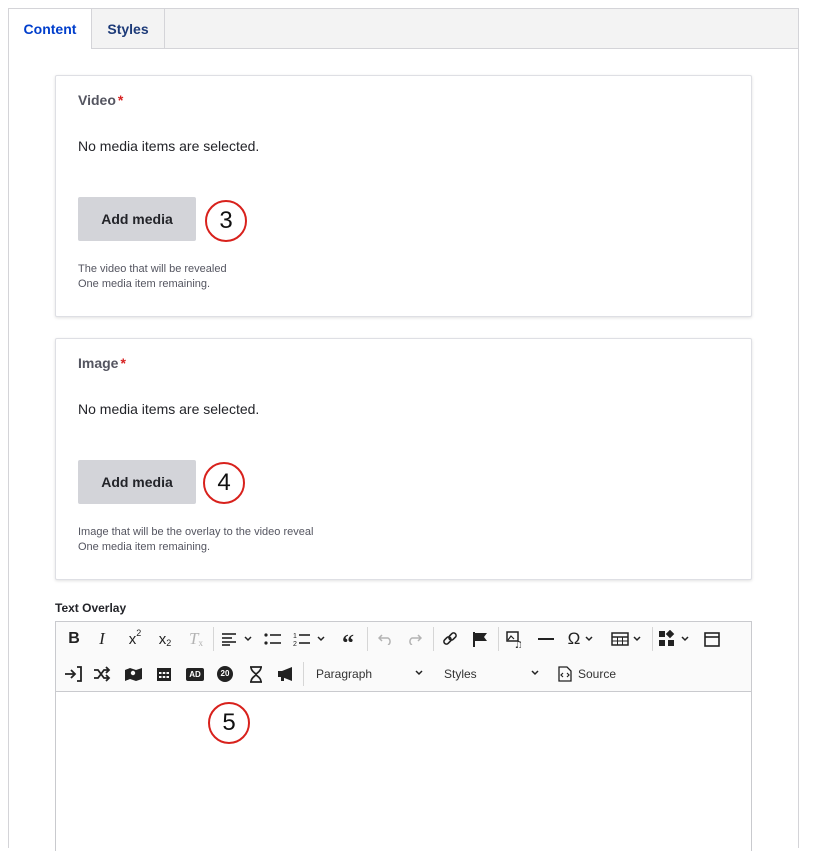 The image size is (815, 852). I want to click on megaphone-icon, so click(286, 674).